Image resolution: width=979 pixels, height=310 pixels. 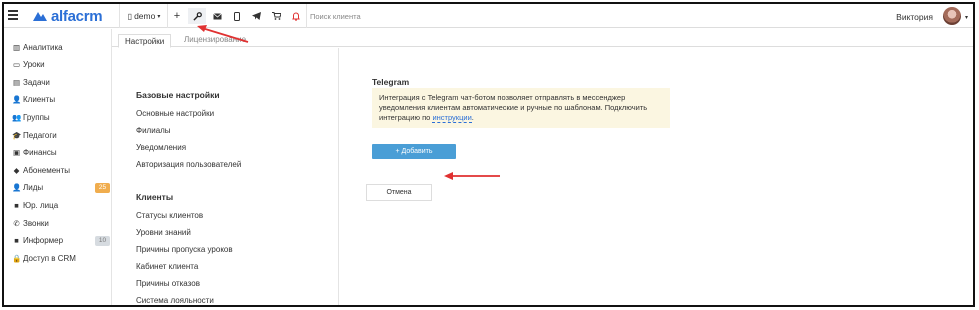 What do you see at coordinates (175, 113) in the screenshot?
I see `settings-link: Основные настройки` at bounding box center [175, 113].